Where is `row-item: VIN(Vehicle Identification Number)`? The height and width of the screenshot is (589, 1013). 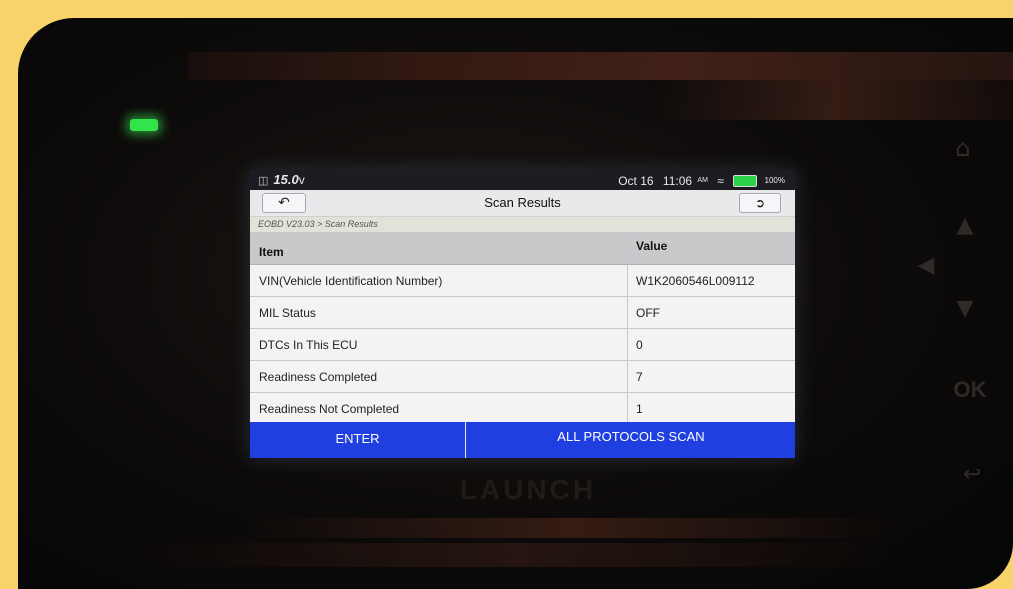 row-item: VIN(Vehicle Identification Number) is located at coordinates (439, 280).